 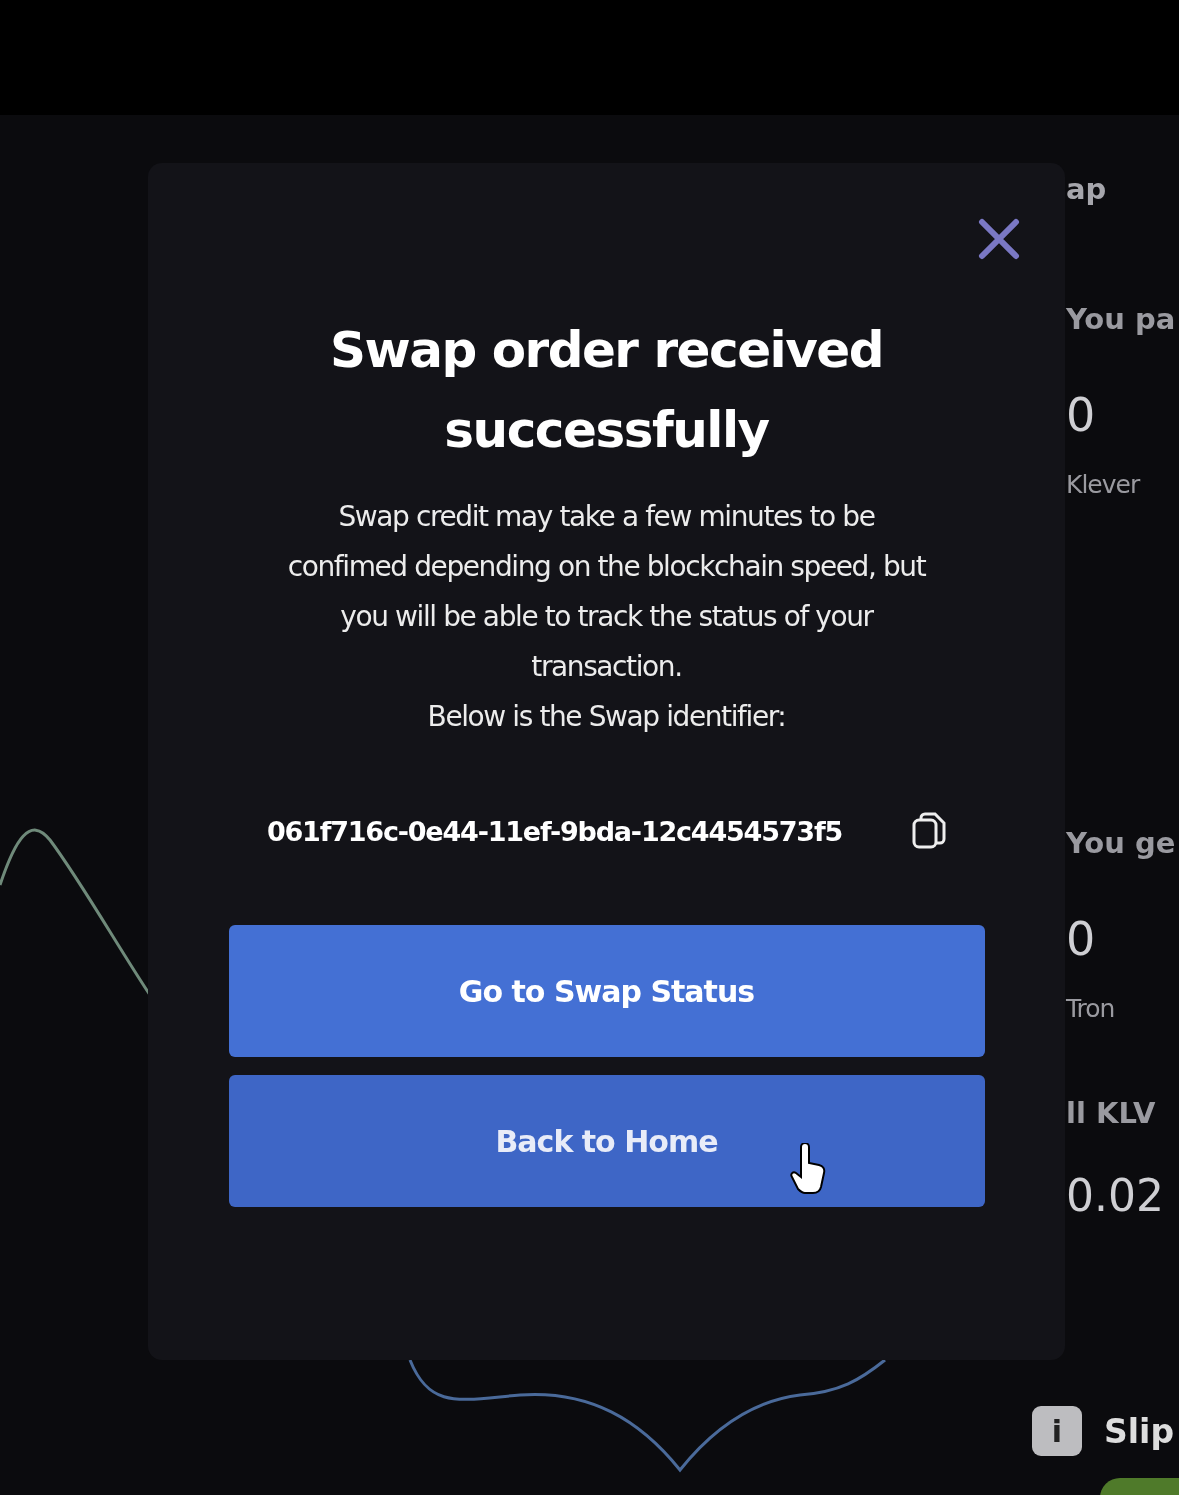 I want to click on asset-name: Klever, so click(x=1103, y=485).